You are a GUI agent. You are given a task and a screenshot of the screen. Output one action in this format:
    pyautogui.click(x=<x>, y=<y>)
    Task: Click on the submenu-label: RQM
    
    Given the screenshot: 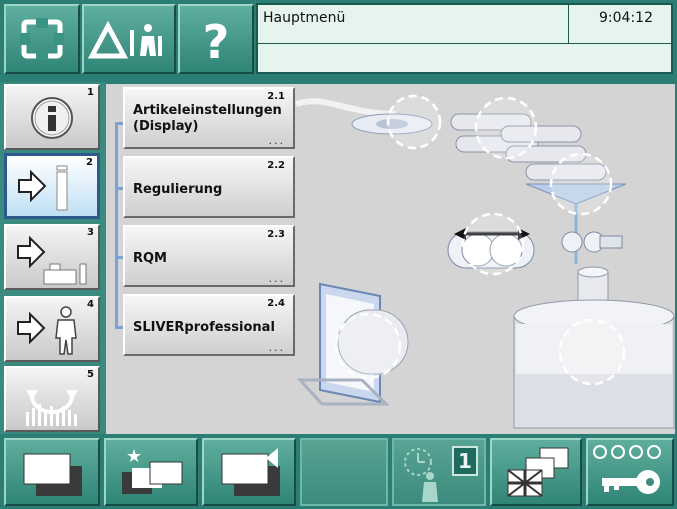 What is the action you would take?
    pyautogui.click(x=150, y=258)
    